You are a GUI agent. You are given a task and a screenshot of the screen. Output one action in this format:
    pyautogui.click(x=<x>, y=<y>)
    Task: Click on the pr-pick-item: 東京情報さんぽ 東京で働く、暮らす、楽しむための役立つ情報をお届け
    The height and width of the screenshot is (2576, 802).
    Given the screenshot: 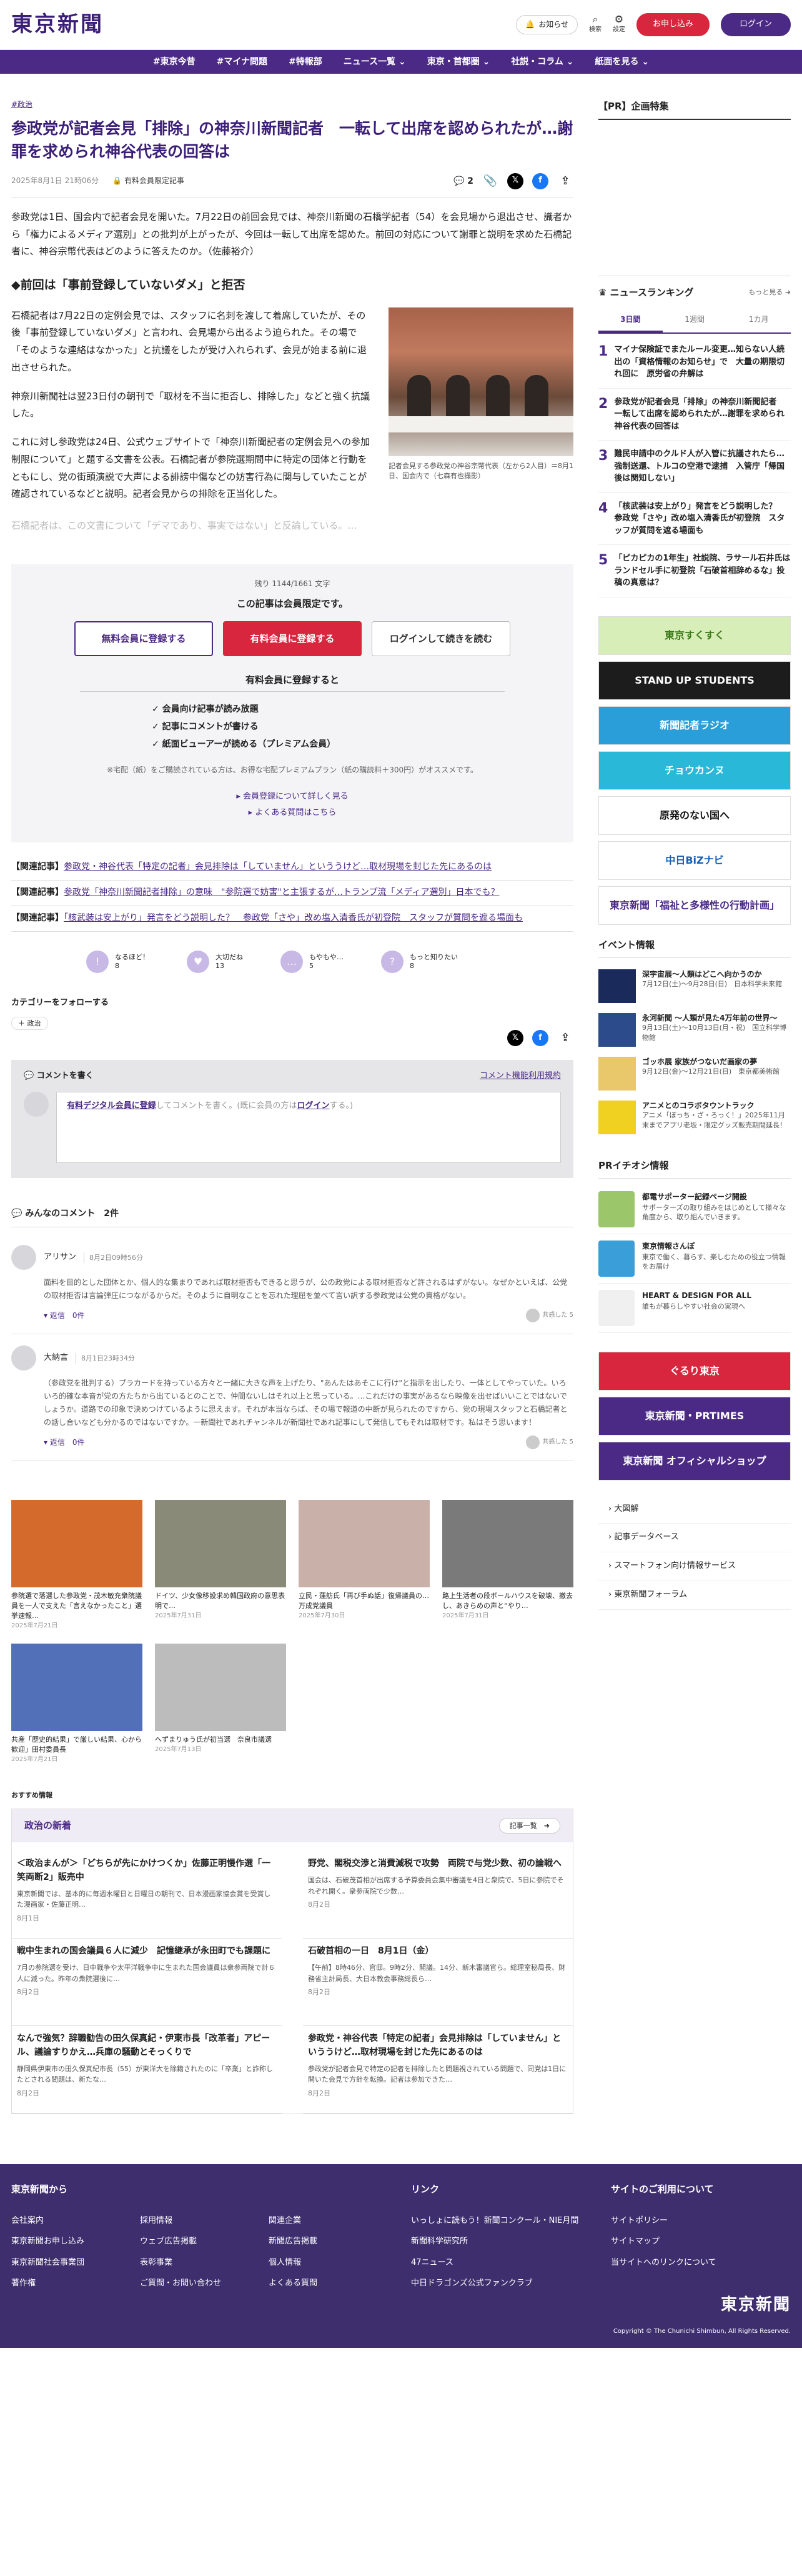 What is the action you would take?
    pyautogui.click(x=695, y=1259)
    